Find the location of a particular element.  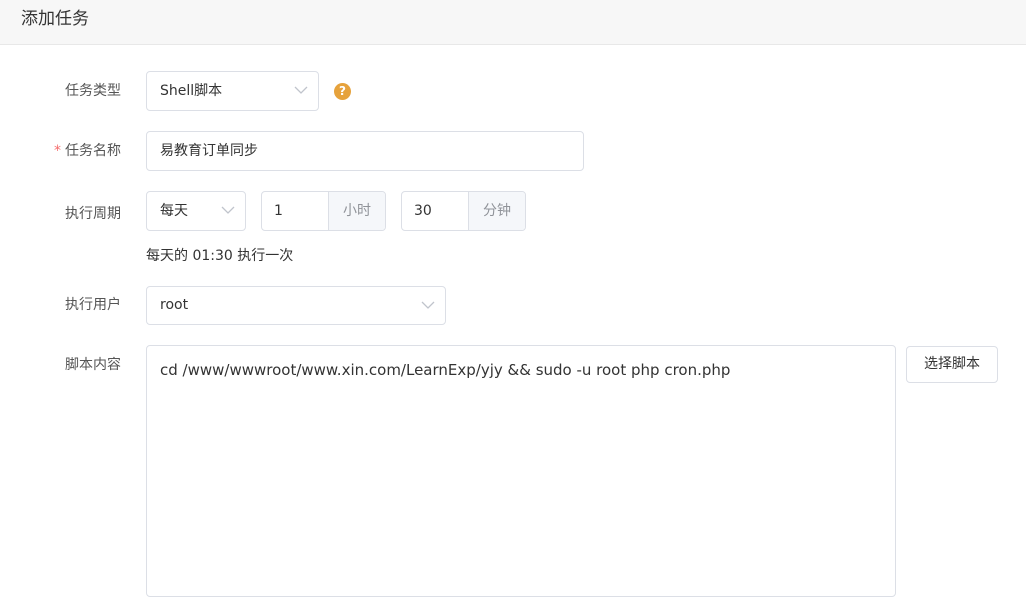

question-circle-icon: ? is located at coordinates (342, 91).